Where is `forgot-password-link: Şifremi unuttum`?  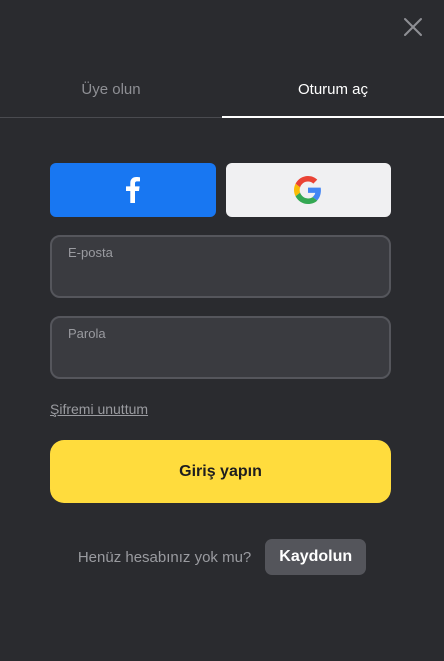 forgot-password-link: Şifremi unuttum is located at coordinates (99, 409).